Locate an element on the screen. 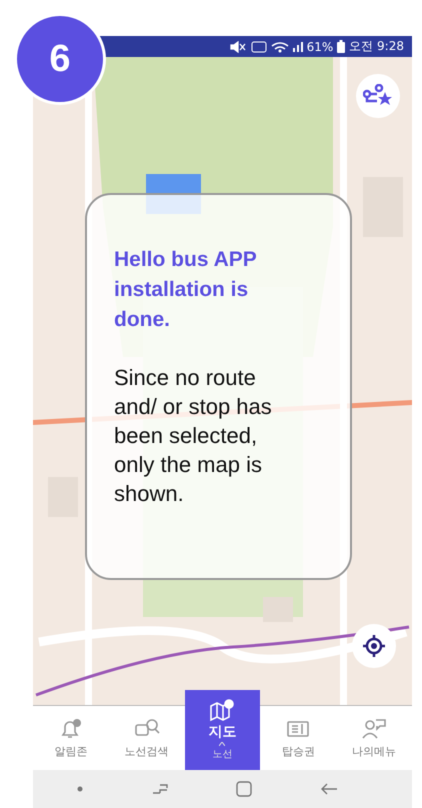  signal-icon is located at coordinates (297, 47).